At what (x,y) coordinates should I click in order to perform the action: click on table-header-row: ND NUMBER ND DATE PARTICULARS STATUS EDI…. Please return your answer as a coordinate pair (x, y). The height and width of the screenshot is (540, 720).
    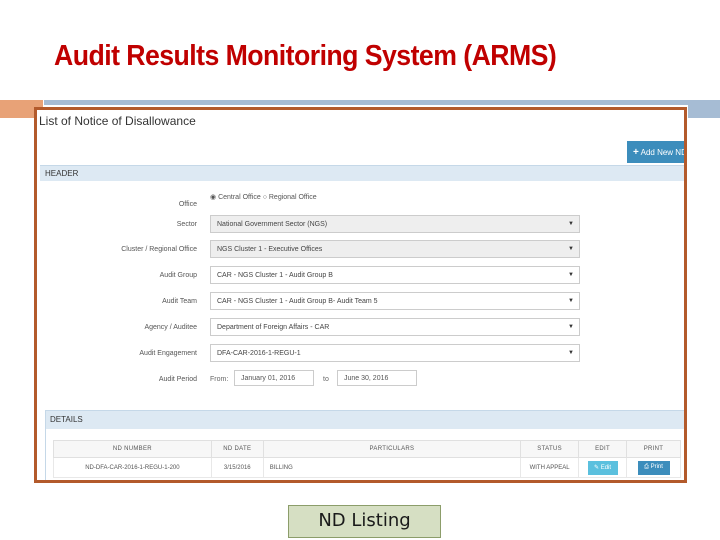
    Looking at the image, I should click on (367, 449).